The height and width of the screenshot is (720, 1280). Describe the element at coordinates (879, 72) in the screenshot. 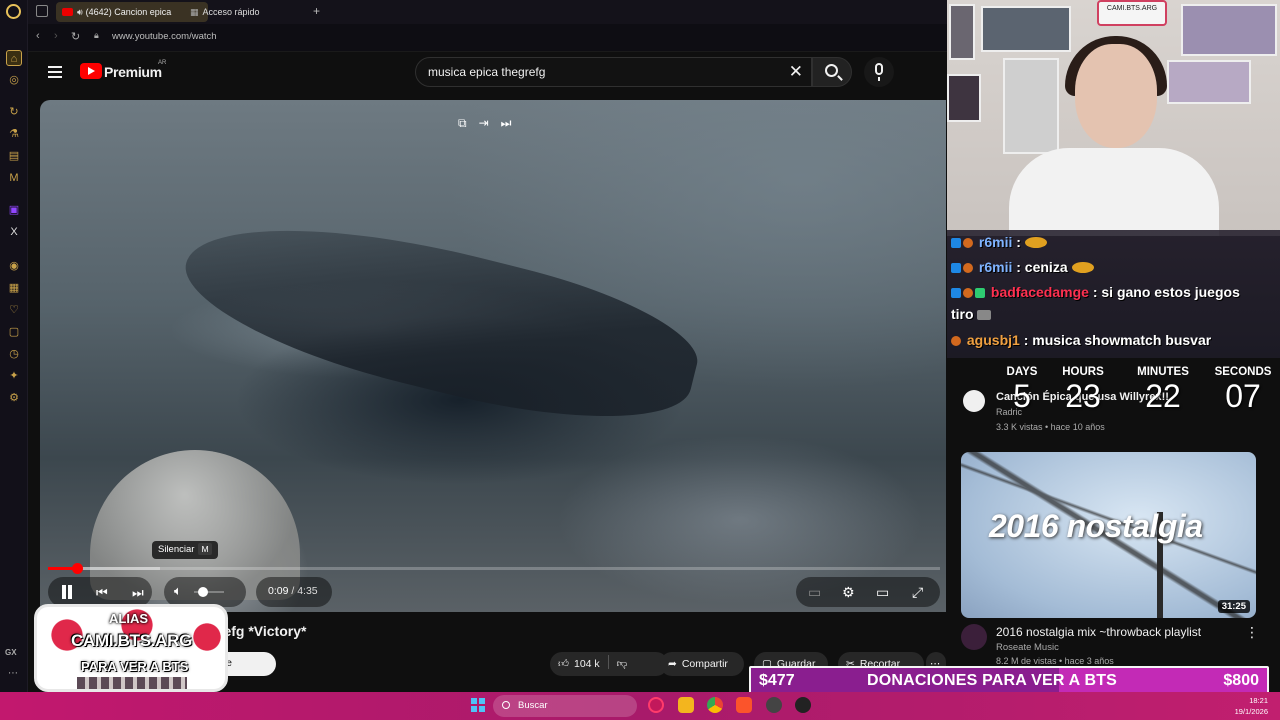

I see `voice-search-button` at that location.